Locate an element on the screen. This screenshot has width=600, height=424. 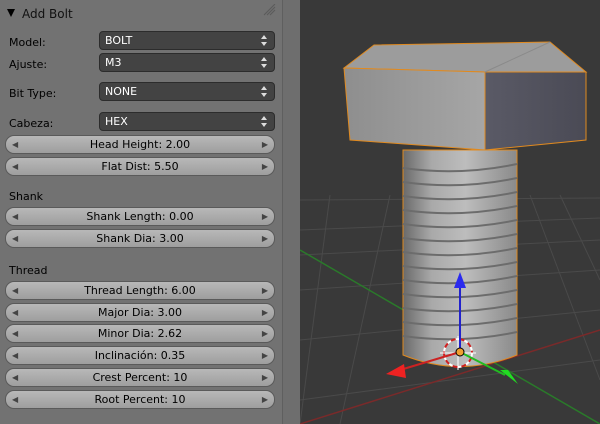
panel-scroll-gutter is located at coordinates (291, 212).